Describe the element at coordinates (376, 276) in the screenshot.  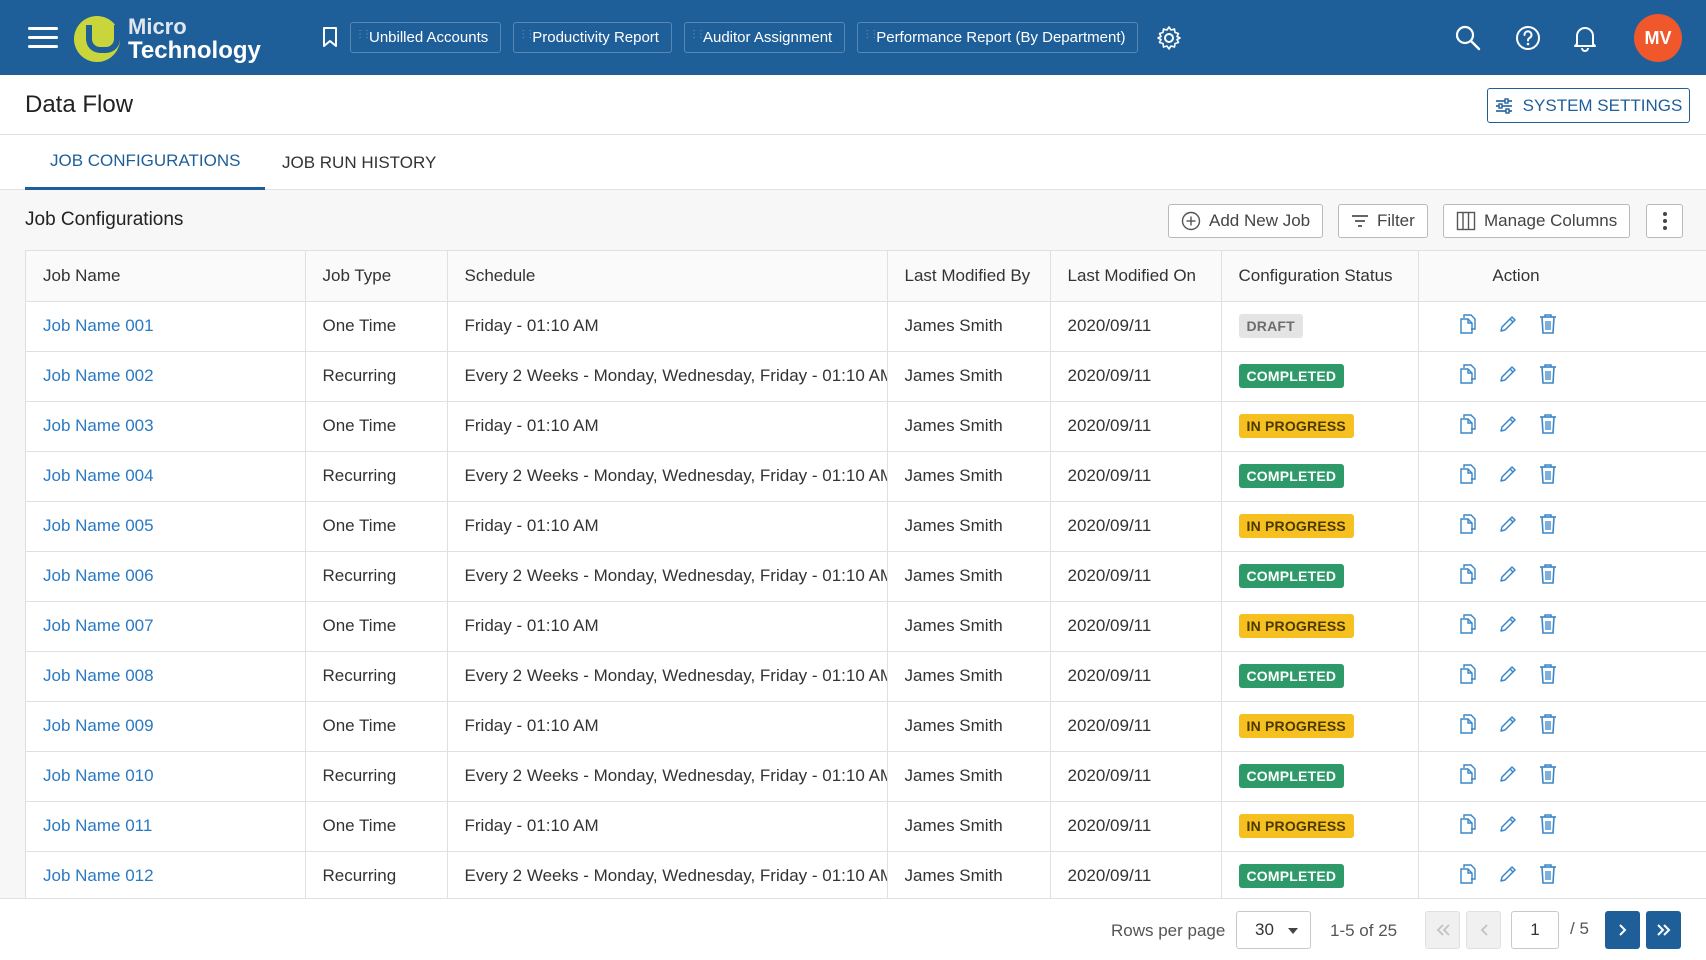
I see `column-header-job-type: Job Type` at that location.